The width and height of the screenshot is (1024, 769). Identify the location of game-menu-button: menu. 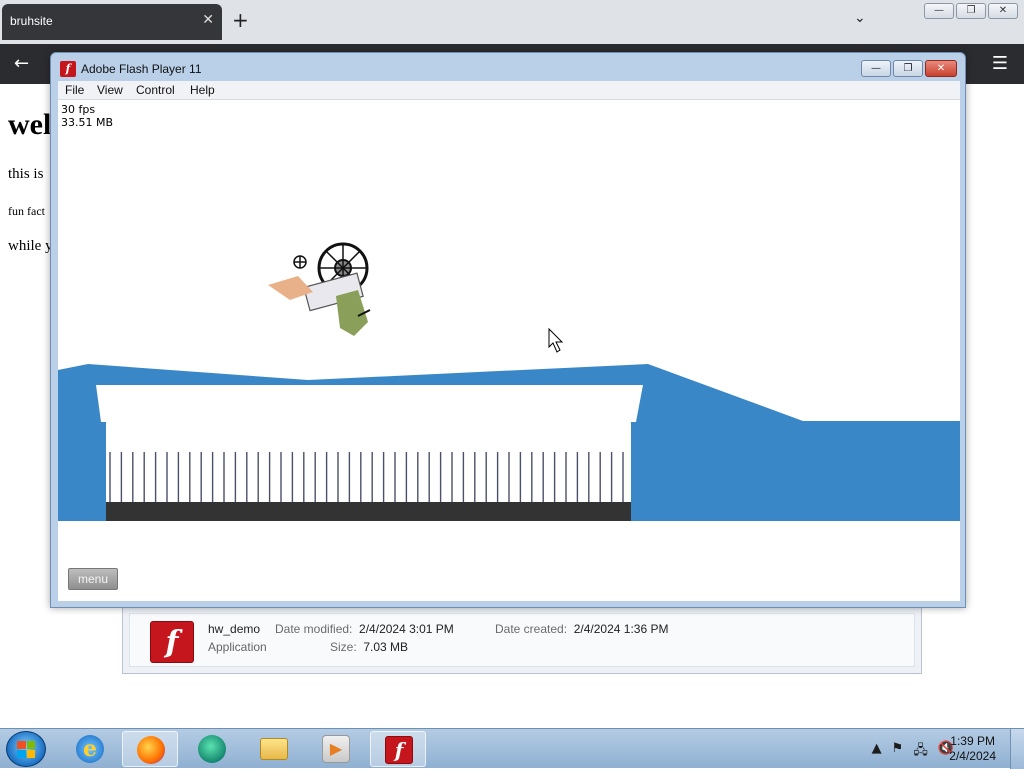
(93, 579).